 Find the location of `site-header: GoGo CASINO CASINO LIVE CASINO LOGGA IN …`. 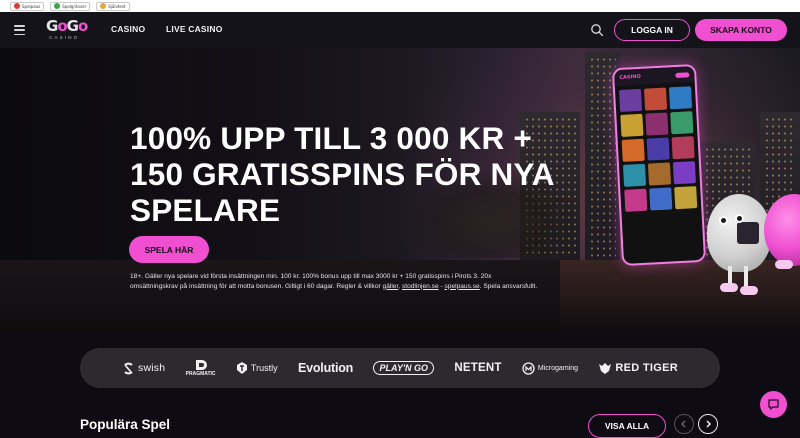

site-header: GoGo CASINO CASINO LIVE CASINO LOGGA IN … is located at coordinates (400, 30).